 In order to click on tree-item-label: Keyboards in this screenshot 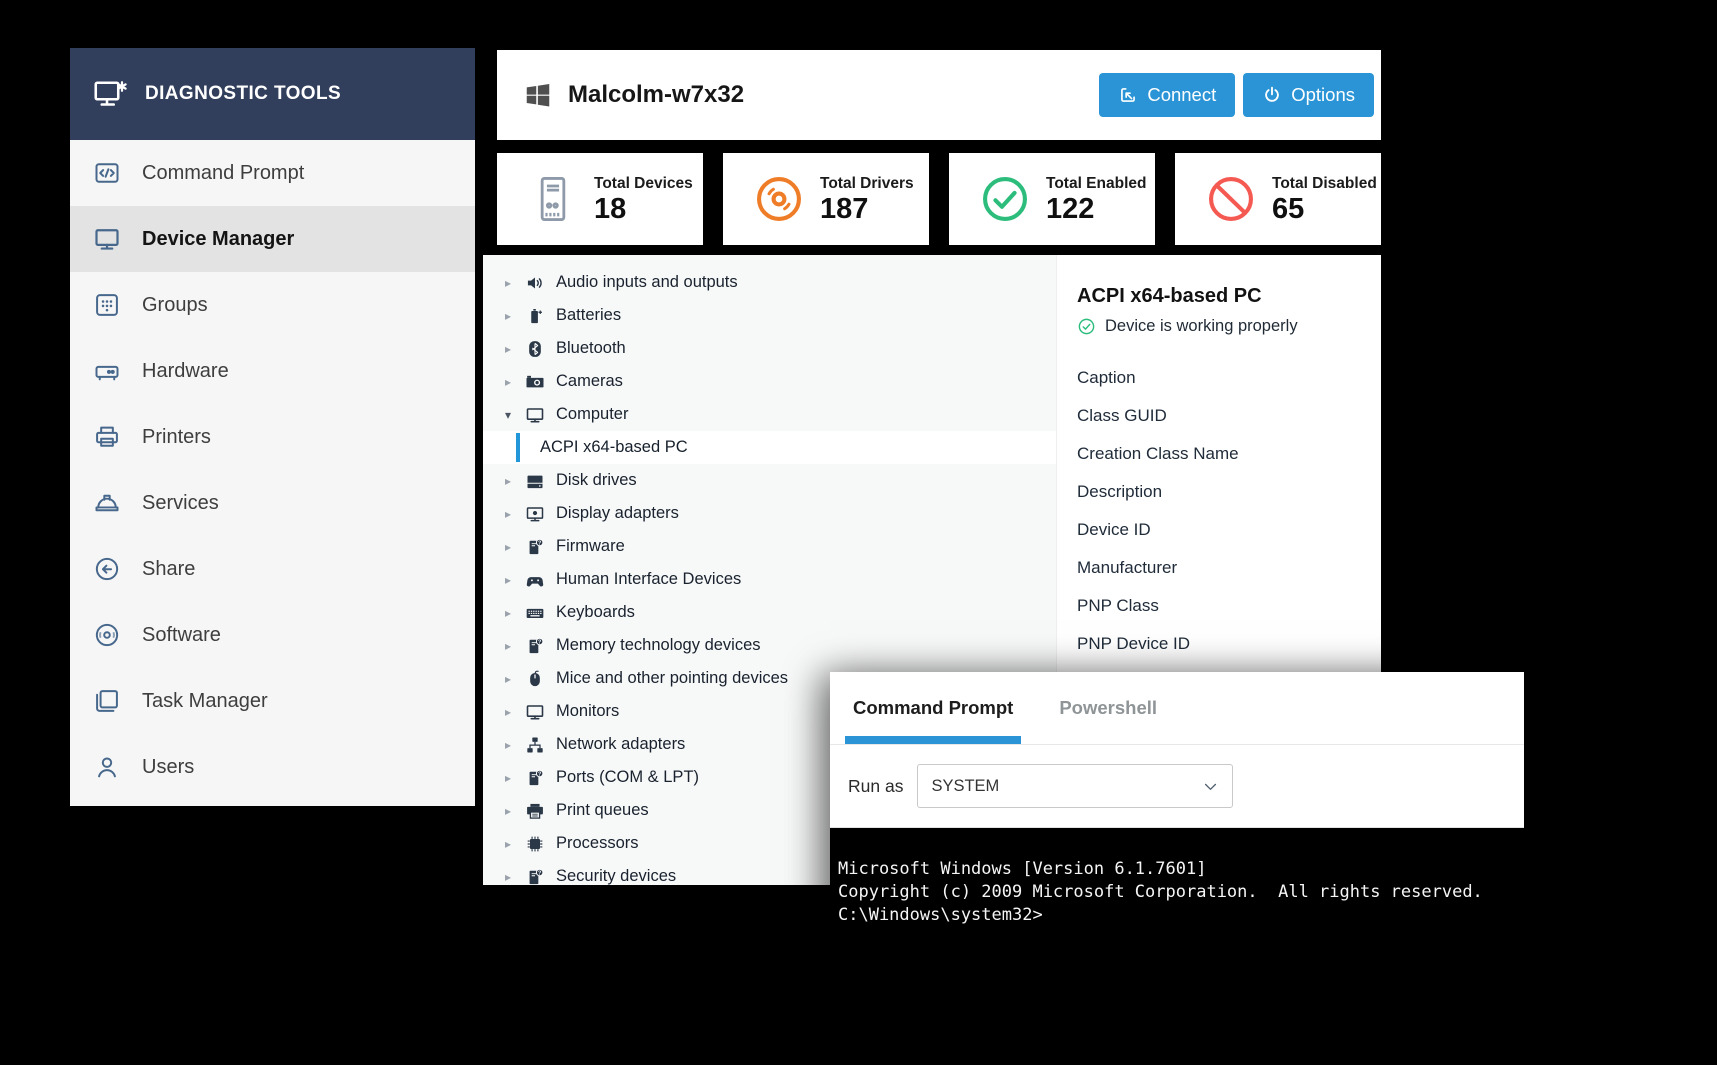, I will do `click(595, 612)`.